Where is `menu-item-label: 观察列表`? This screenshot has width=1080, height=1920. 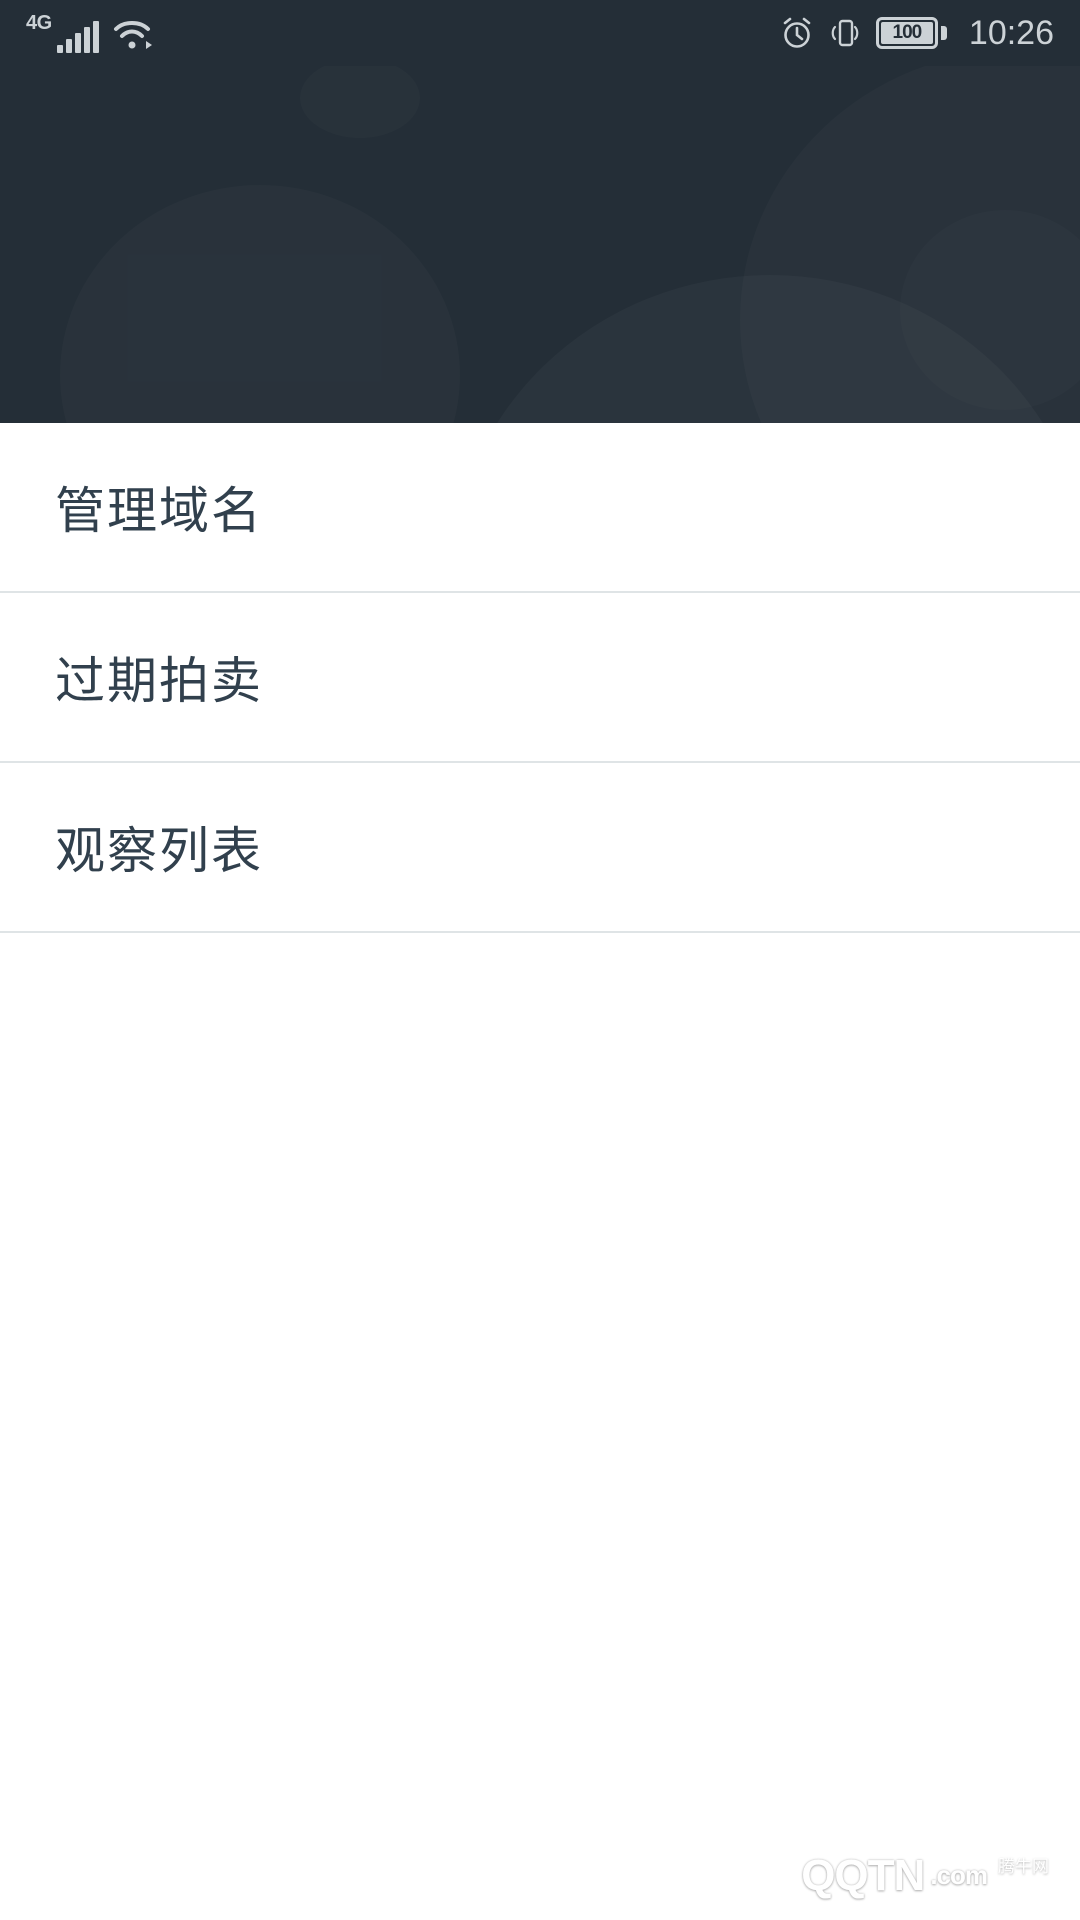
menu-item-label: 观察列表 is located at coordinates (159, 851).